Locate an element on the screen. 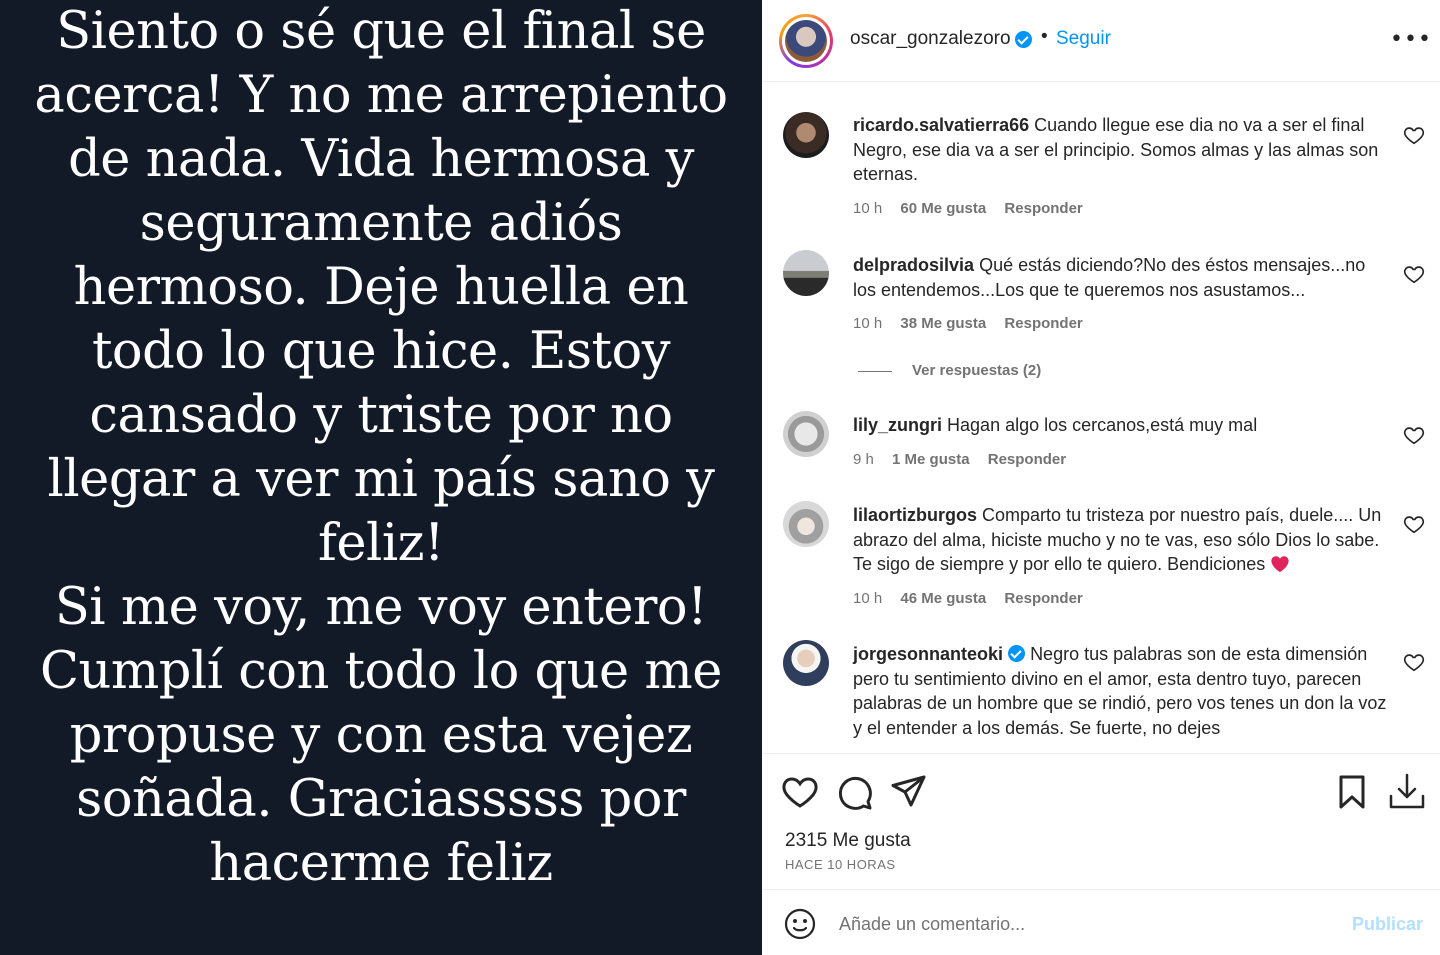 Image resolution: width=1440 pixels, height=955 pixels. commenter-username: lily_zungri is located at coordinates (897, 425).